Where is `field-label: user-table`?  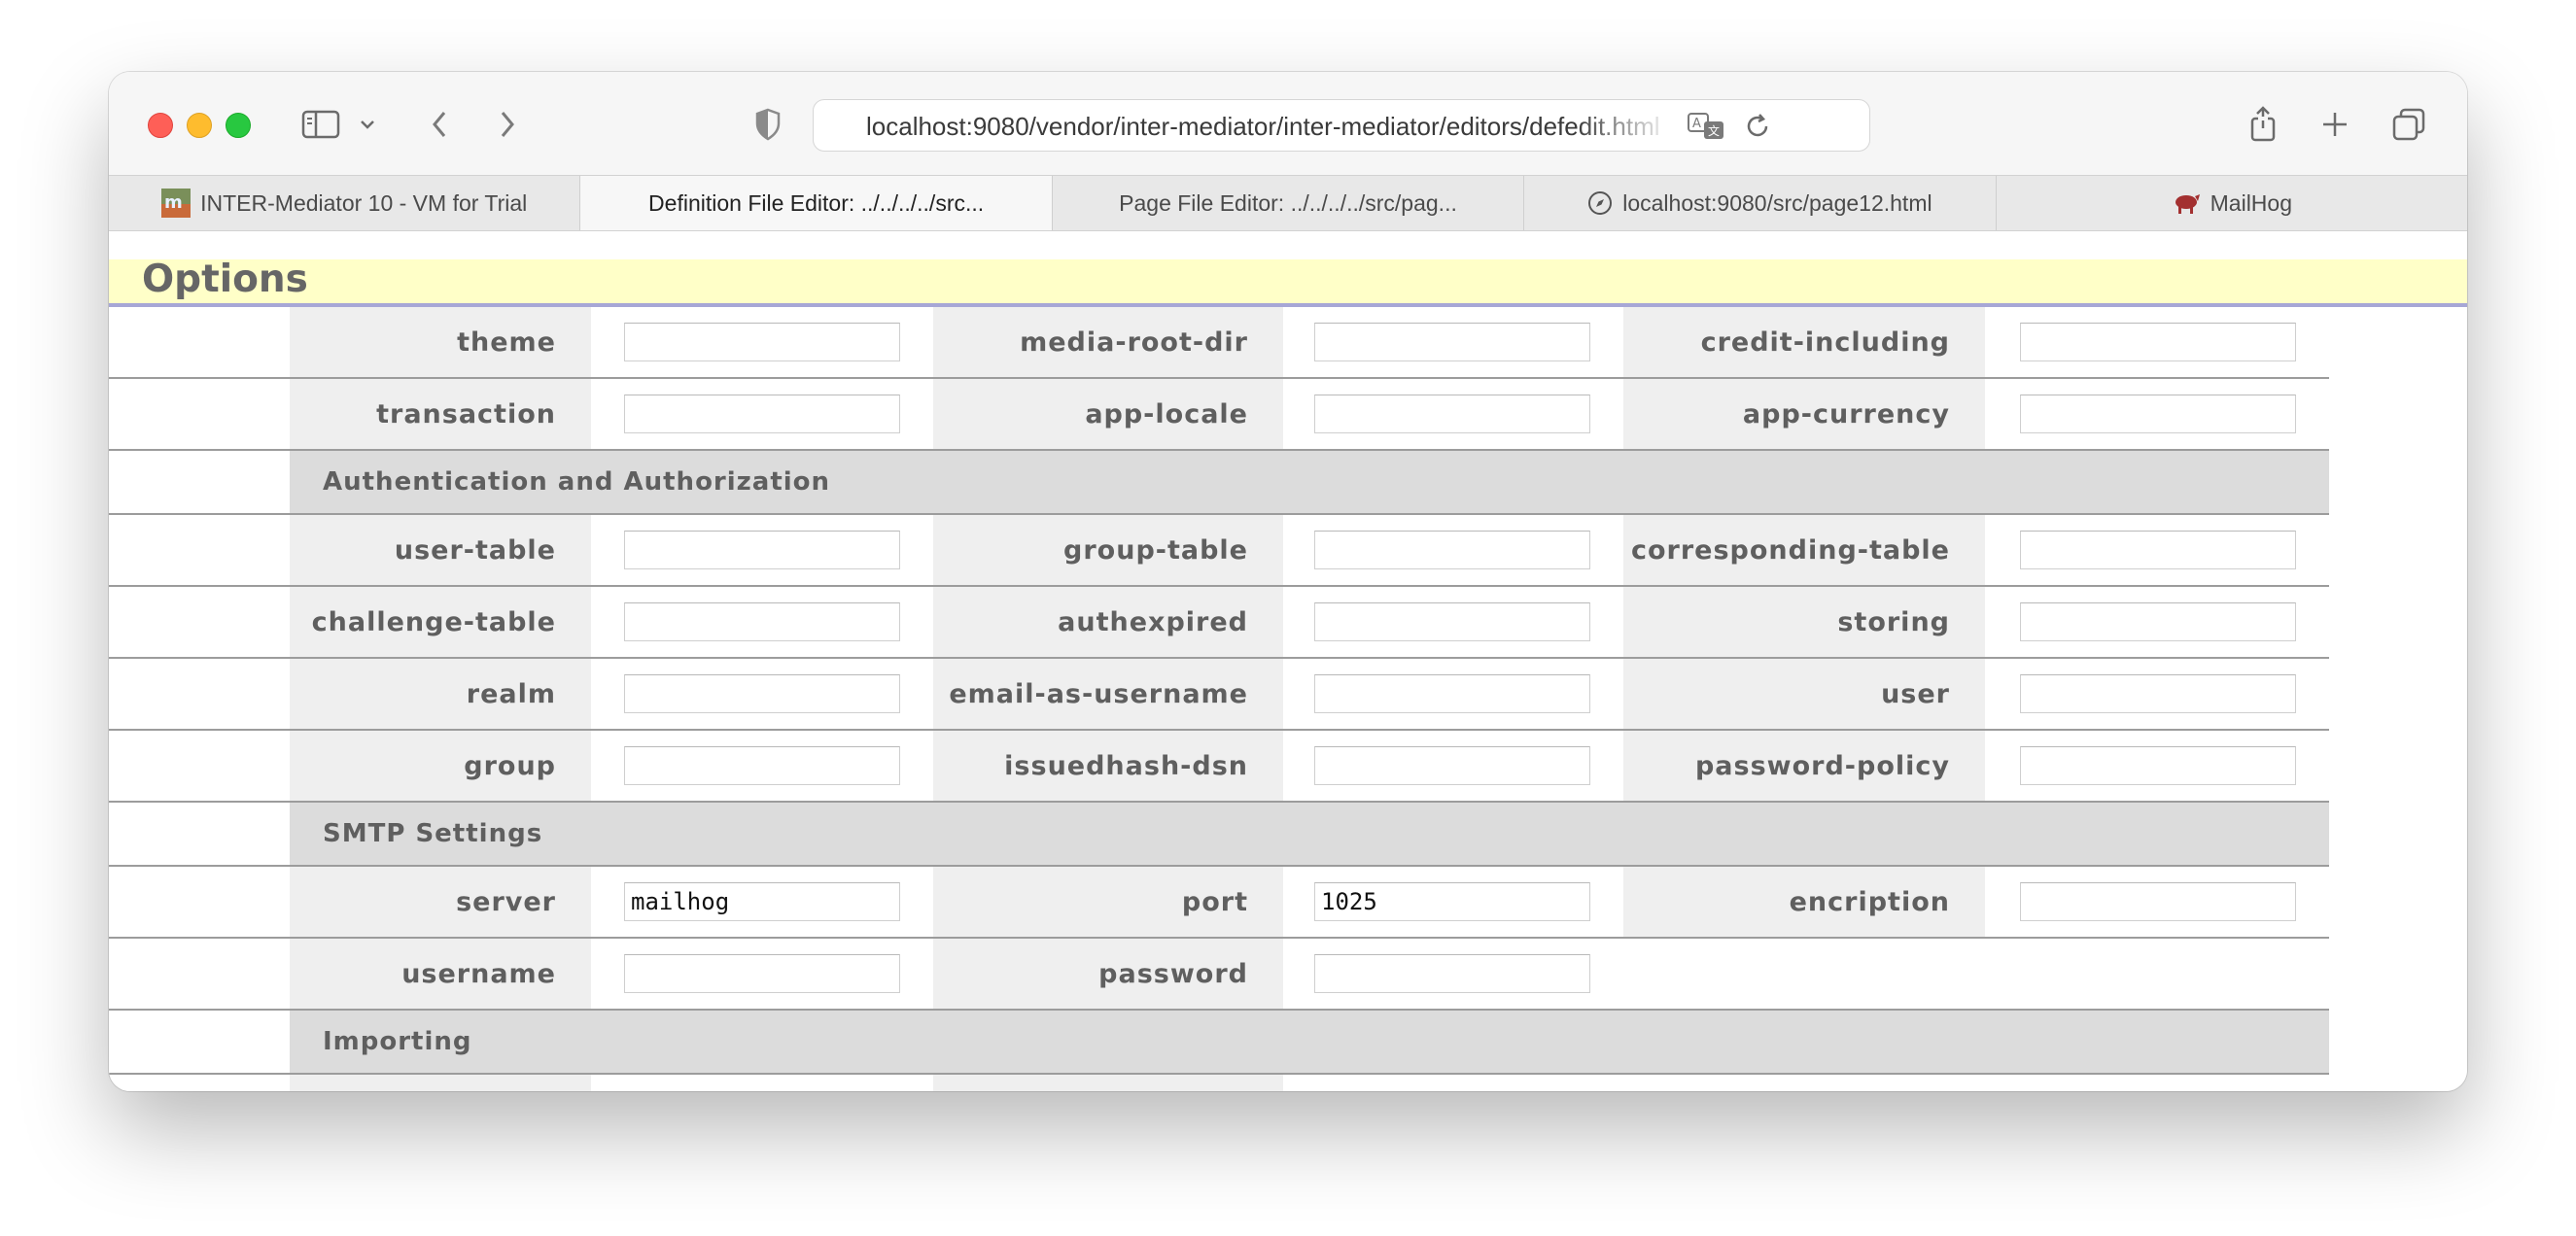
field-label: user-table is located at coordinates (441, 550).